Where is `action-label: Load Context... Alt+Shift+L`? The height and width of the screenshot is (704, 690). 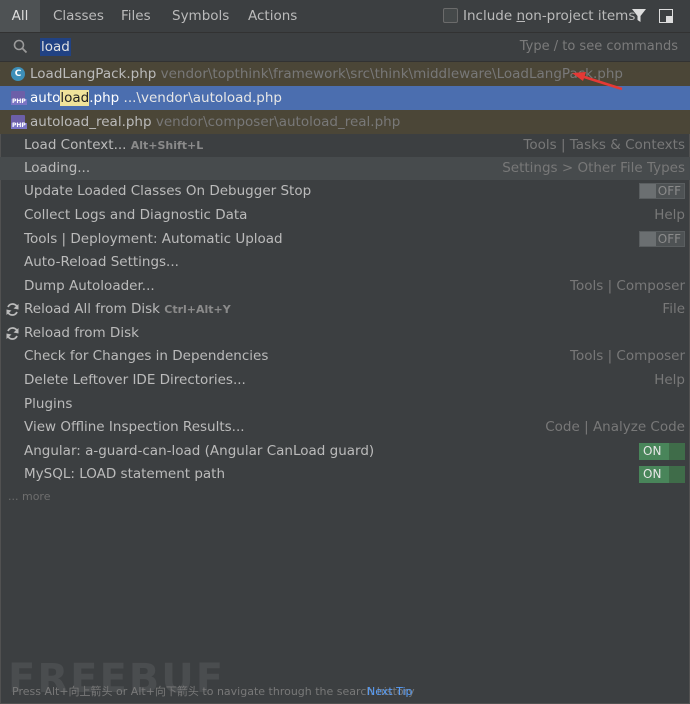
action-label: Load Context... Alt+Shift+L is located at coordinates (114, 145).